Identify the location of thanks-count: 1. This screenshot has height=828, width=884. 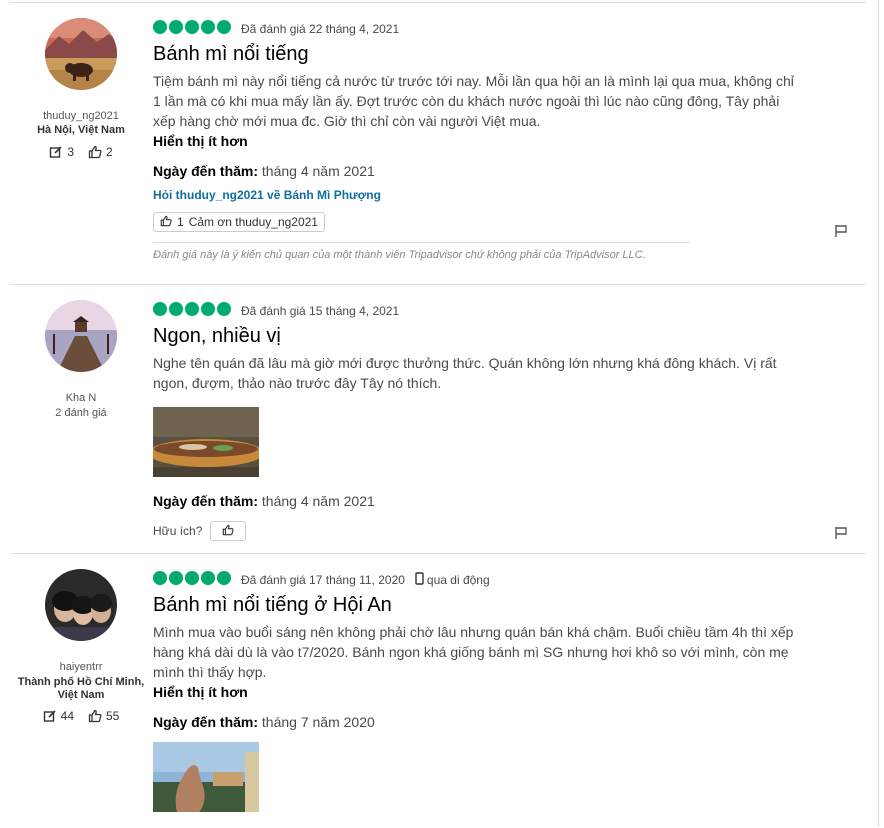
(180, 222).